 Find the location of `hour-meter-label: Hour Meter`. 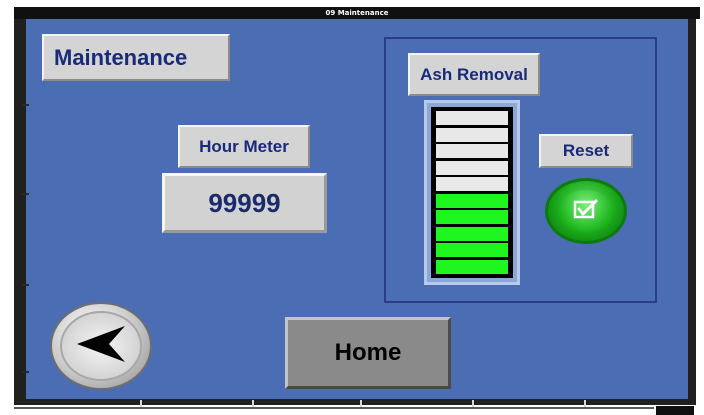

hour-meter-label: Hour Meter is located at coordinates (244, 146).